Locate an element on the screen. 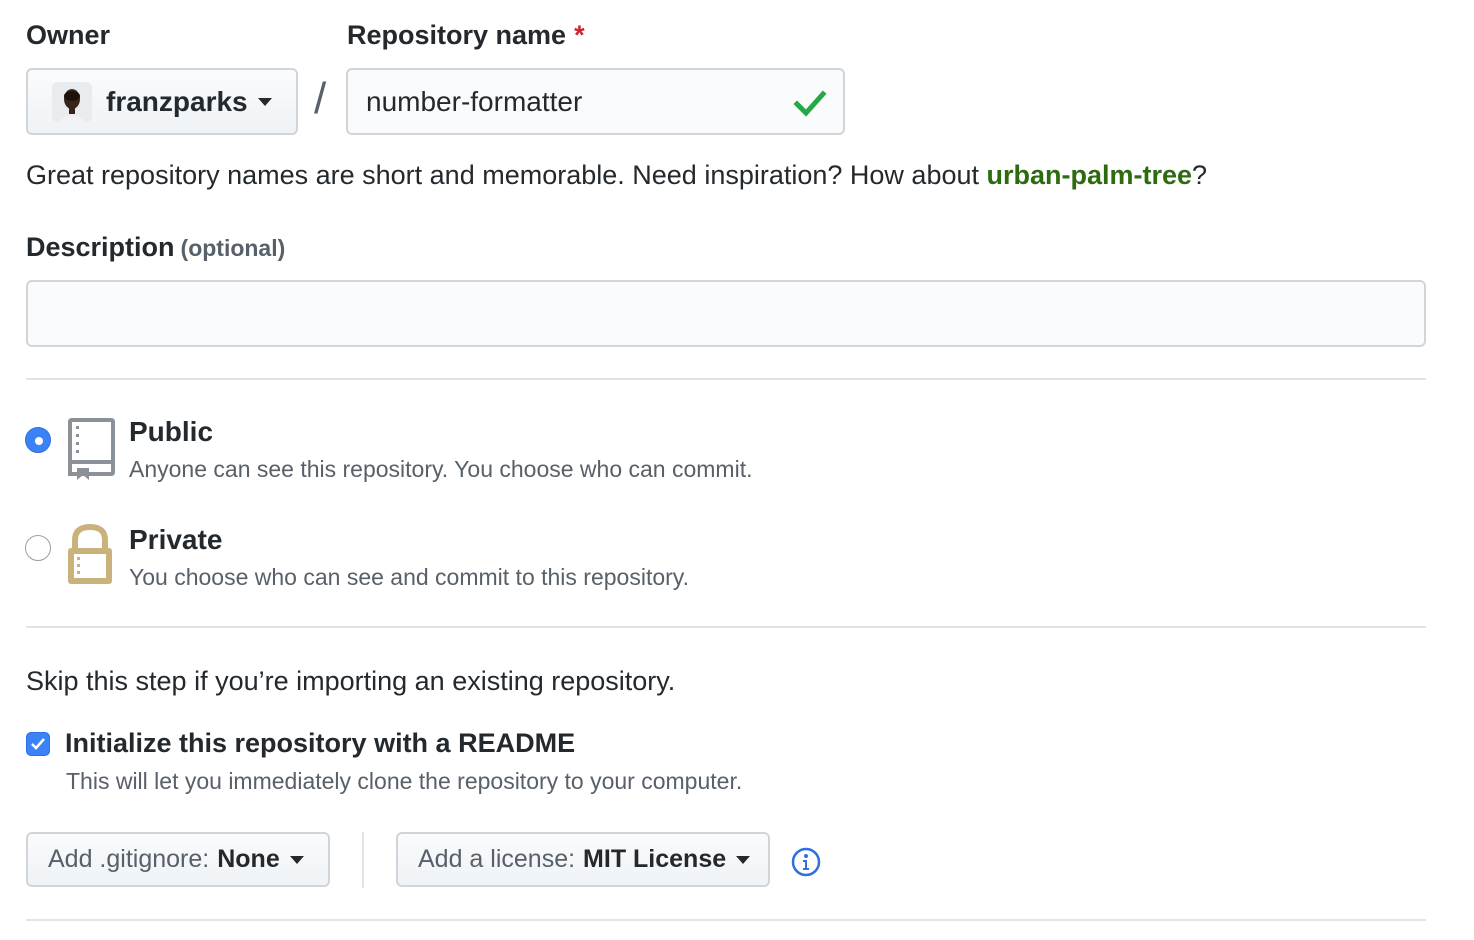 The image size is (1474, 940). owner-select: franzparks is located at coordinates (162, 101).